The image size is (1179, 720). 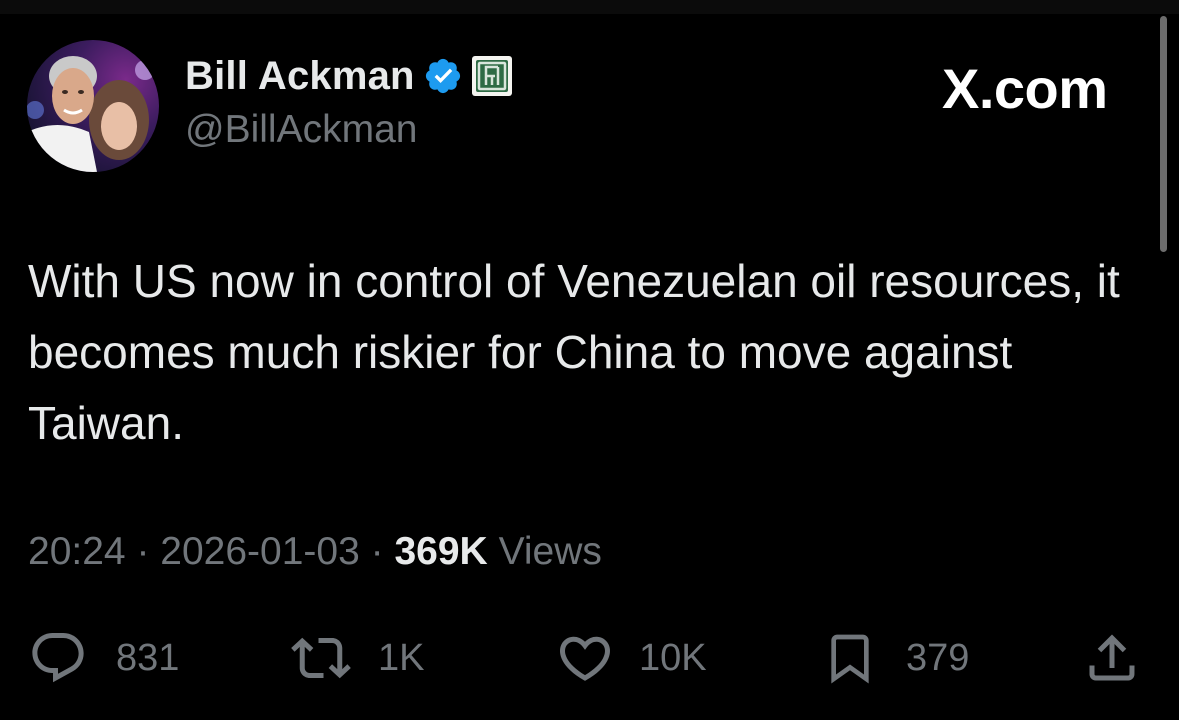 I want to click on reply-button: 831, so click(x=103, y=658).